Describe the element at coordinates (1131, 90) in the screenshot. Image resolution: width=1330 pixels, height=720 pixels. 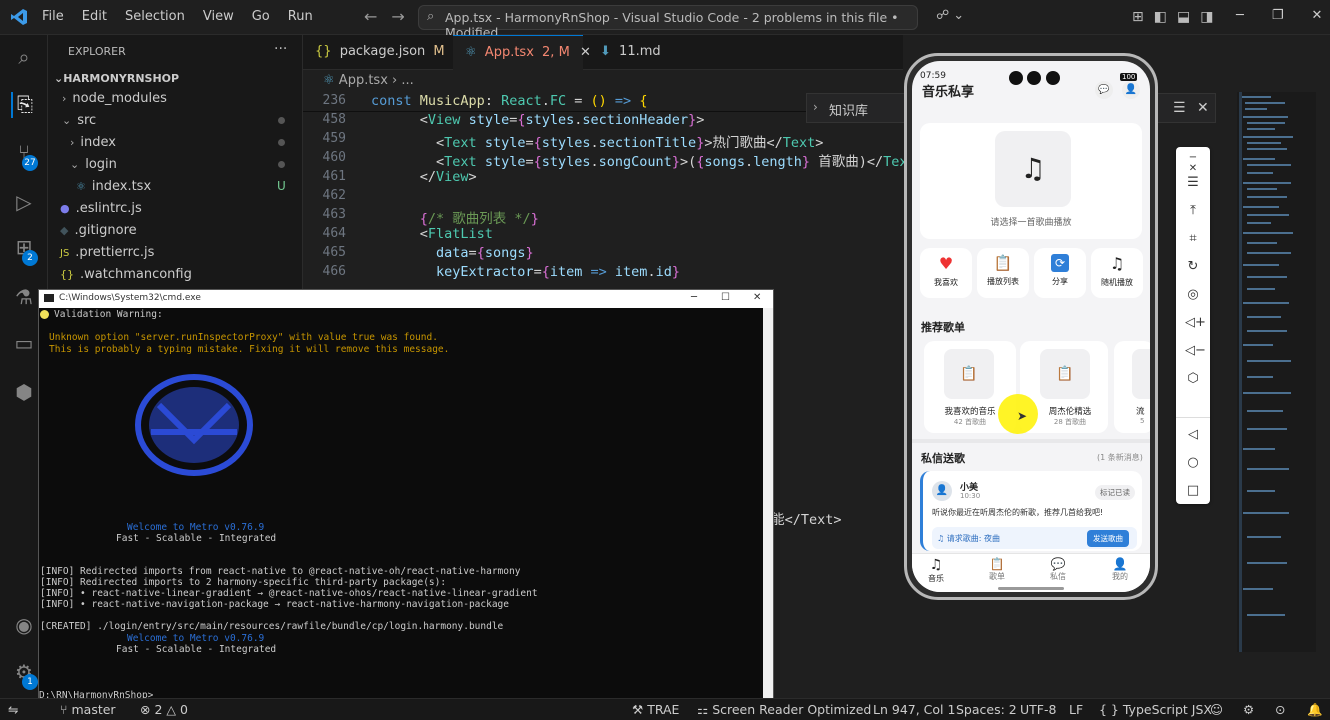
I see `user-icon: 👤` at that location.